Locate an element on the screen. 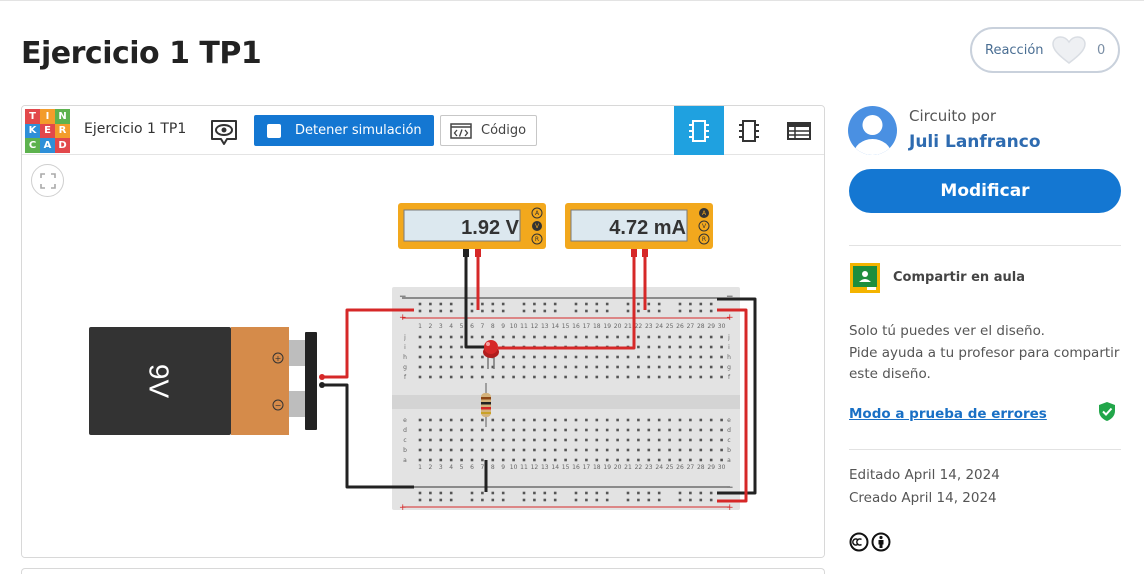 The image size is (1144, 574). reaction-button: Reacción 0 is located at coordinates (1045, 50).